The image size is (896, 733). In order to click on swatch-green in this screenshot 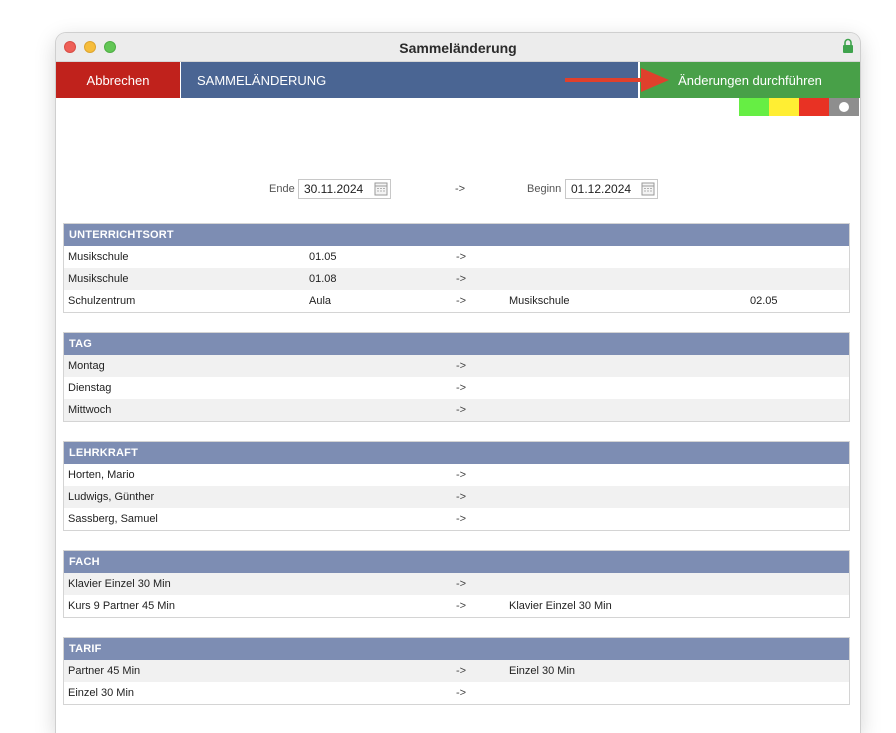, I will do `click(754, 107)`.